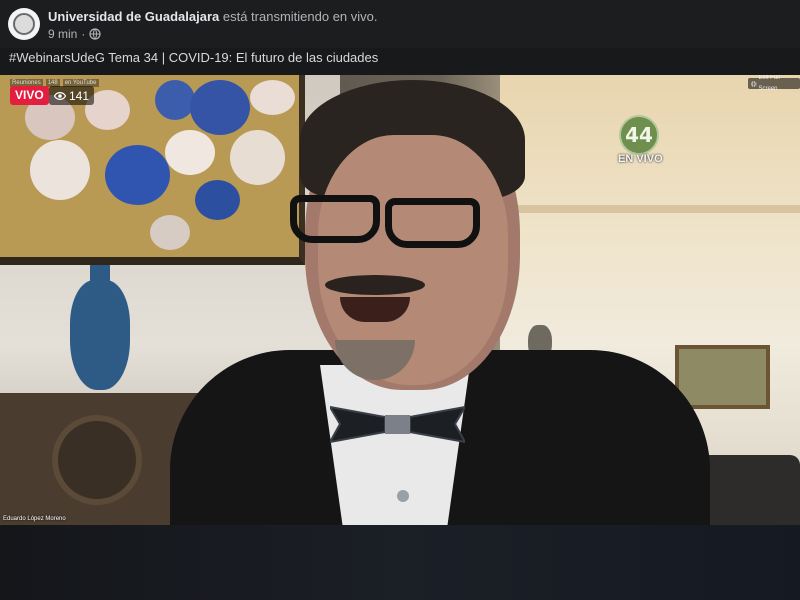  I want to click on viewer-count: 141, so click(79, 95).